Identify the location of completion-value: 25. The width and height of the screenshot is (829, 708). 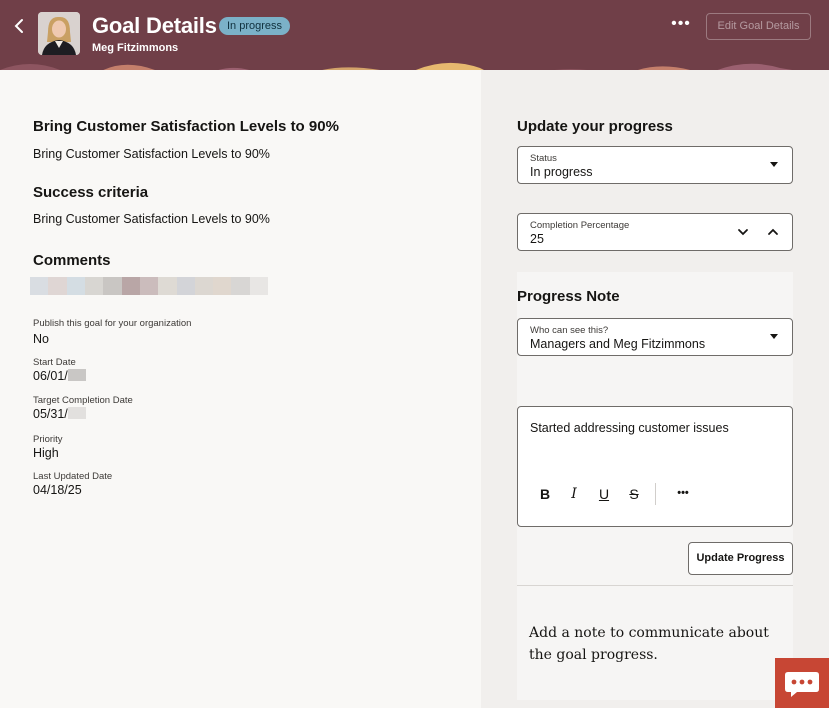
(537, 239).